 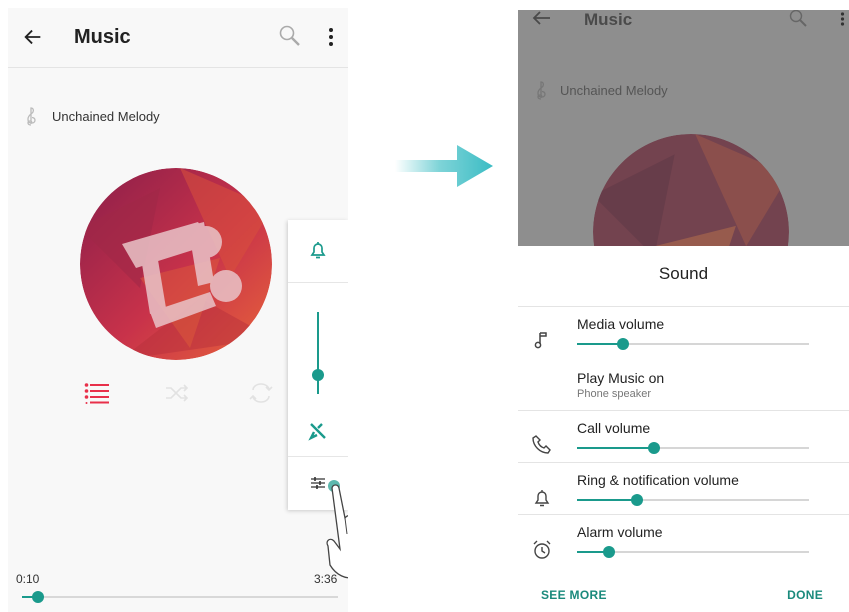 What do you see at coordinates (621, 324) in the screenshot?
I see `media-volume-label: Media volume` at bounding box center [621, 324].